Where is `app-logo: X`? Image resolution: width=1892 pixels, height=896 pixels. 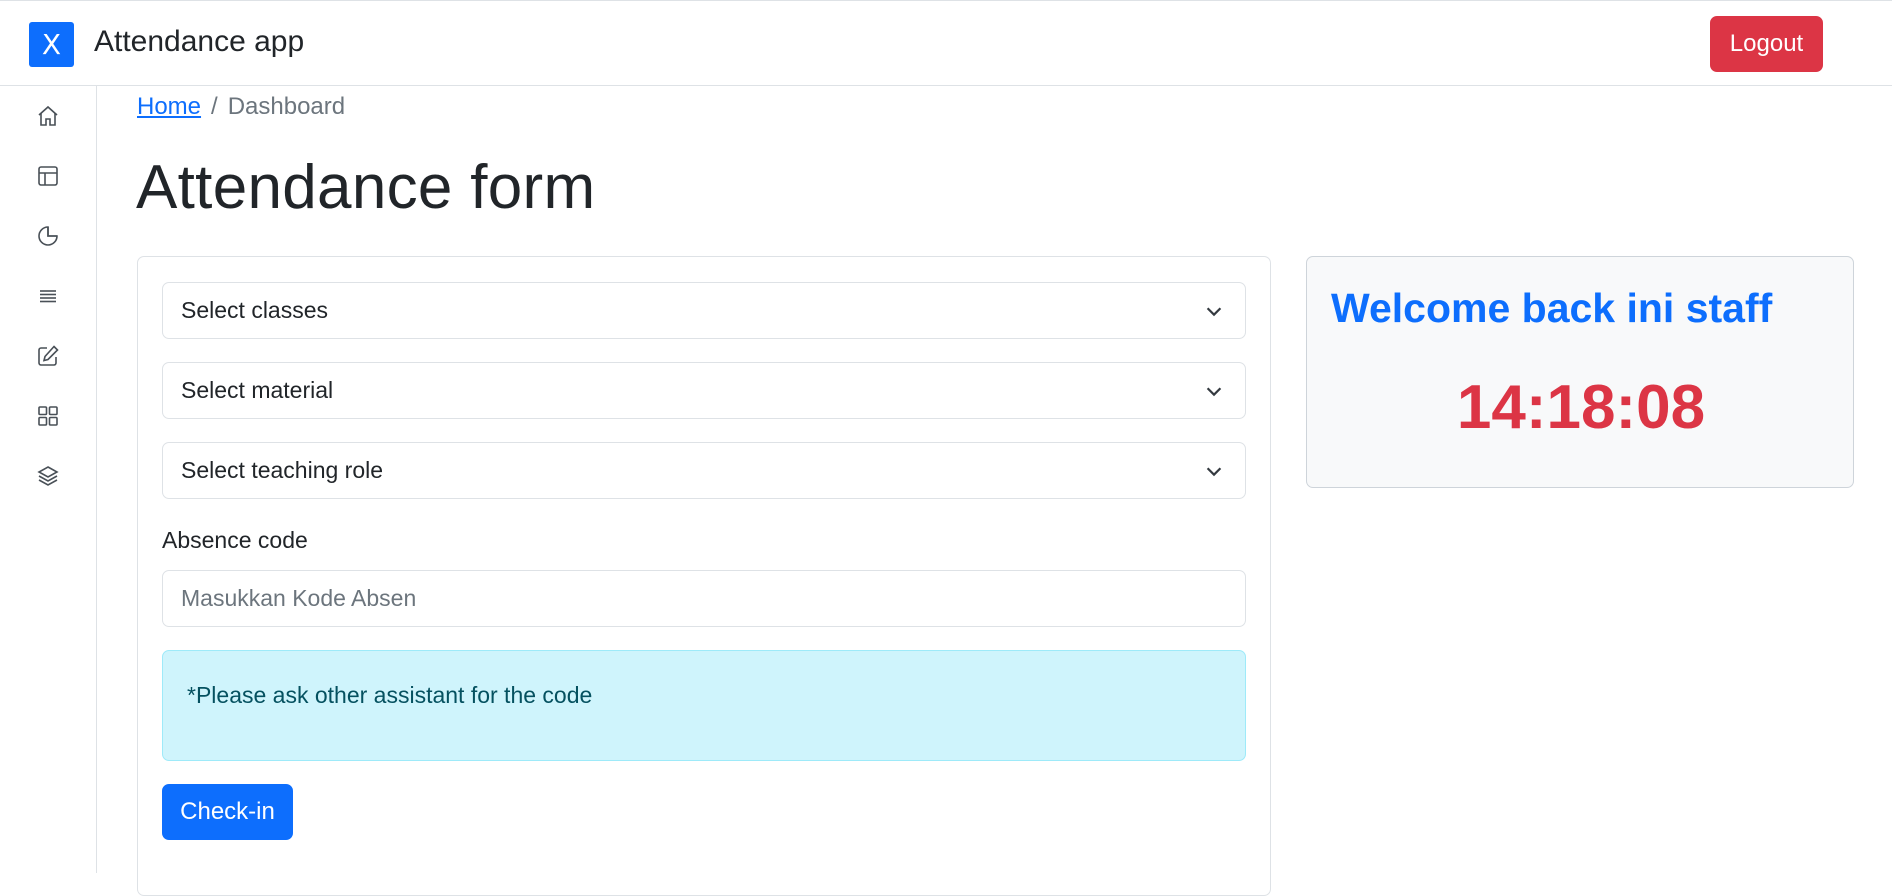
app-logo: X is located at coordinates (51, 44).